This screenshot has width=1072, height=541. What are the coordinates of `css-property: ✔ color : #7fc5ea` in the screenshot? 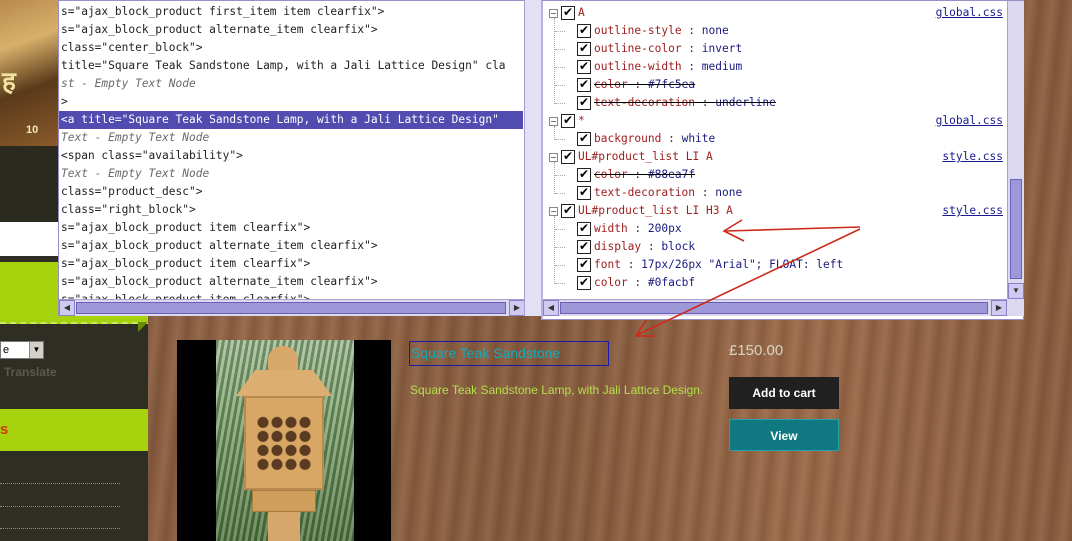 It's located at (792, 85).